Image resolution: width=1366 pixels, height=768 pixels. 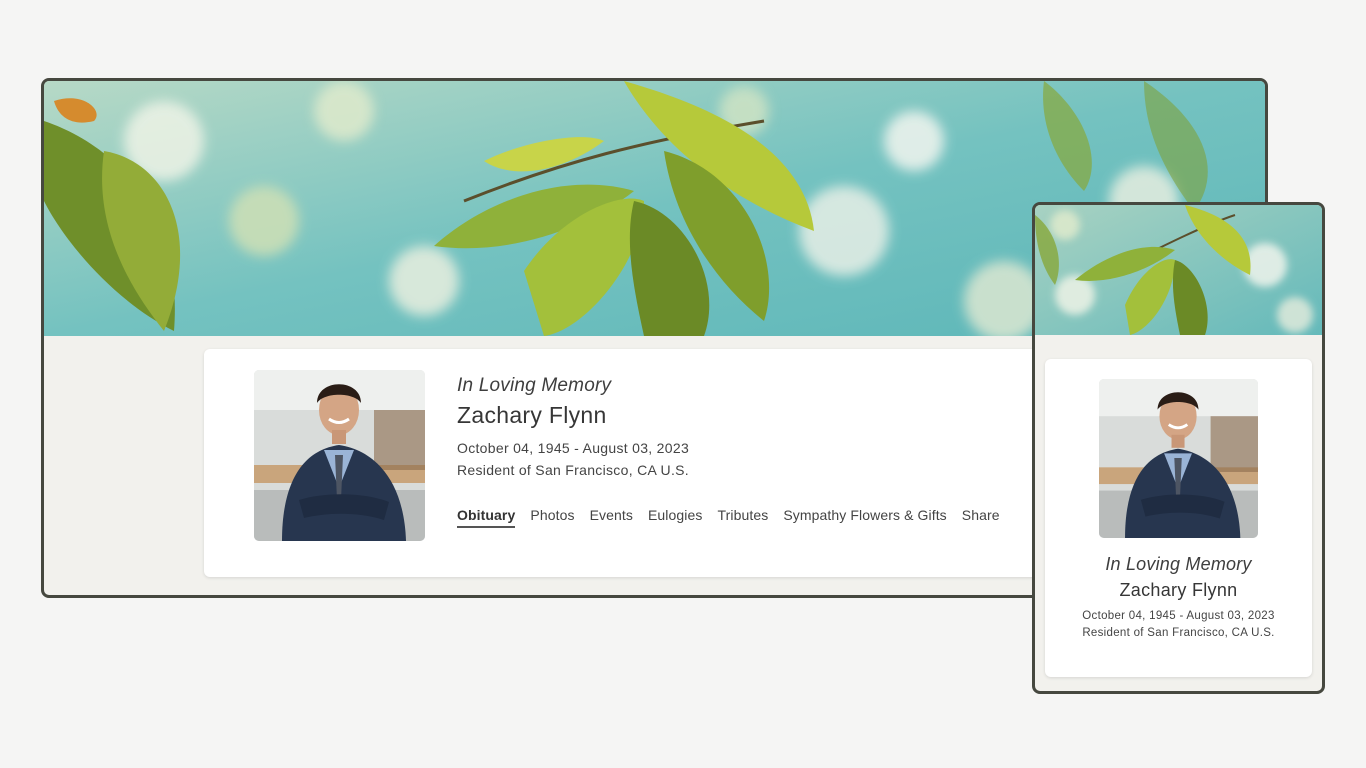 What do you see at coordinates (552, 517) in the screenshot?
I see `tab-photos: Photos` at bounding box center [552, 517].